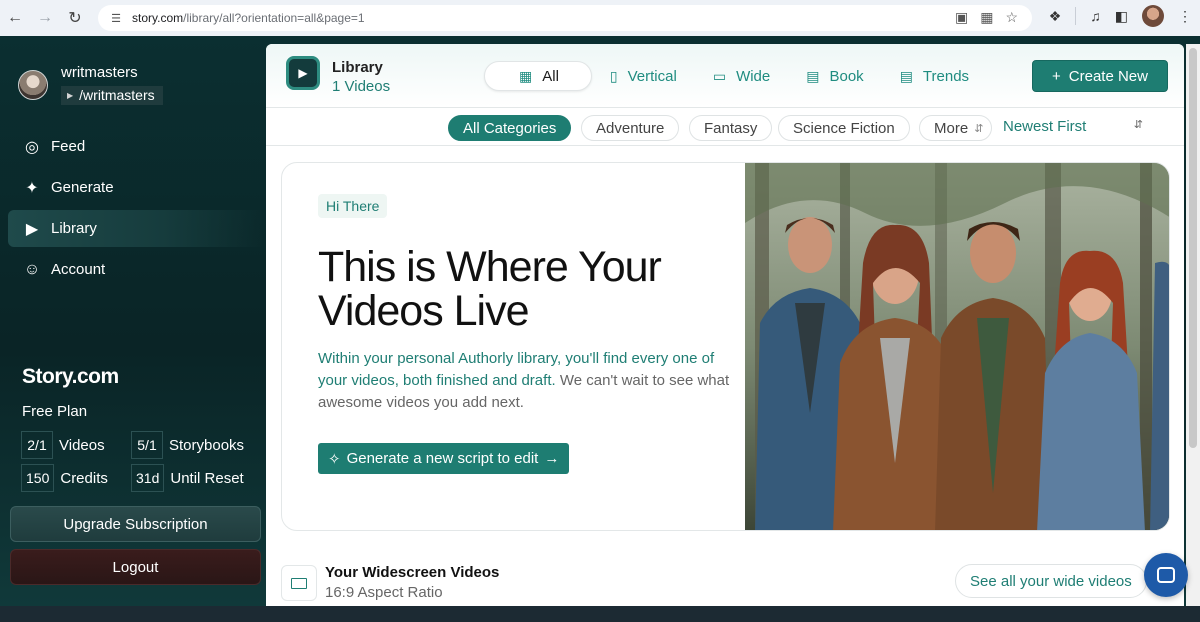  What do you see at coordinates (84, 478) in the screenshot?
I see `stat-label: Credits` at bounding box center [84, 478].